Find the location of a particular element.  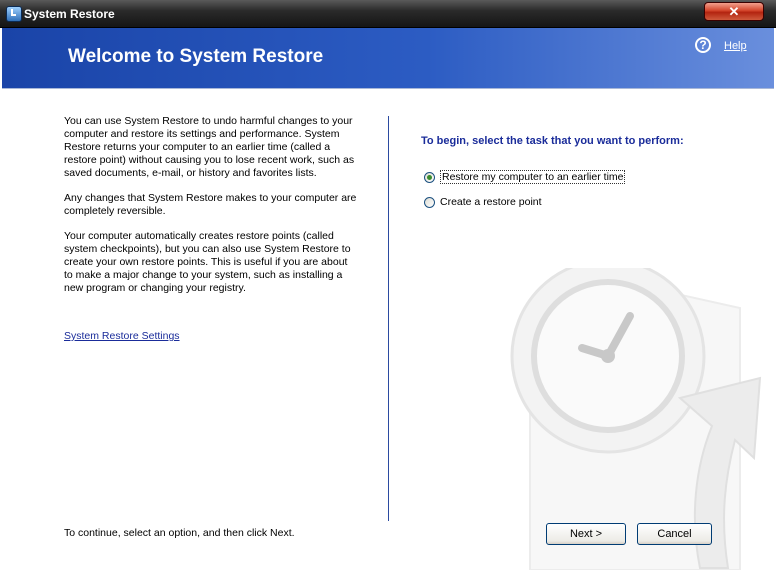

help-icon: ? is located at coordinates (703, 45).